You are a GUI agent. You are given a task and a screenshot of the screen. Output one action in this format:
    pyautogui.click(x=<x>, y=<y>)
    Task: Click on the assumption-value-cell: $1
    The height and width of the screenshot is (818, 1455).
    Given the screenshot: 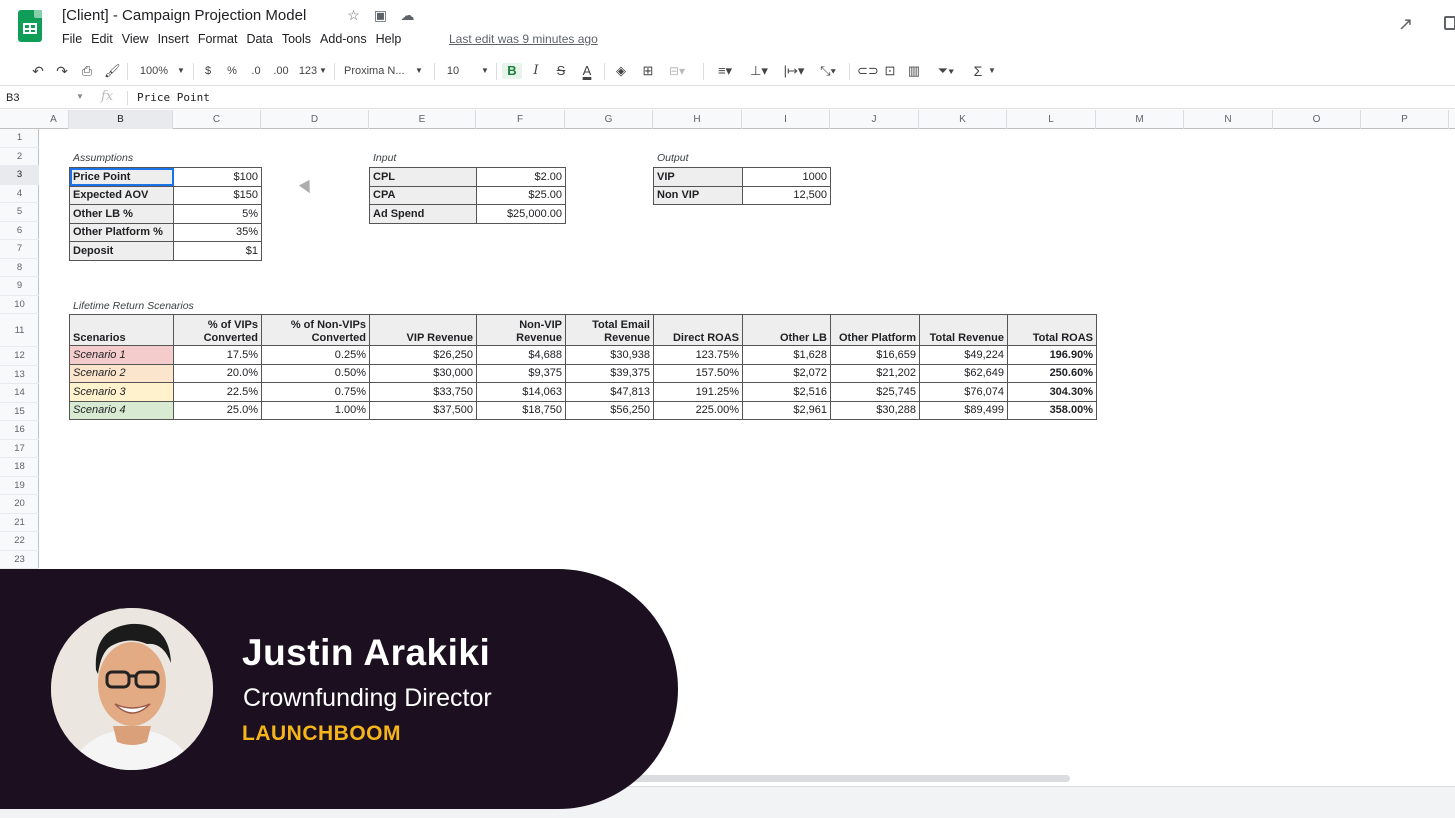 What is the action you would take?
    pyautogui.click(x=217, y=251)
    